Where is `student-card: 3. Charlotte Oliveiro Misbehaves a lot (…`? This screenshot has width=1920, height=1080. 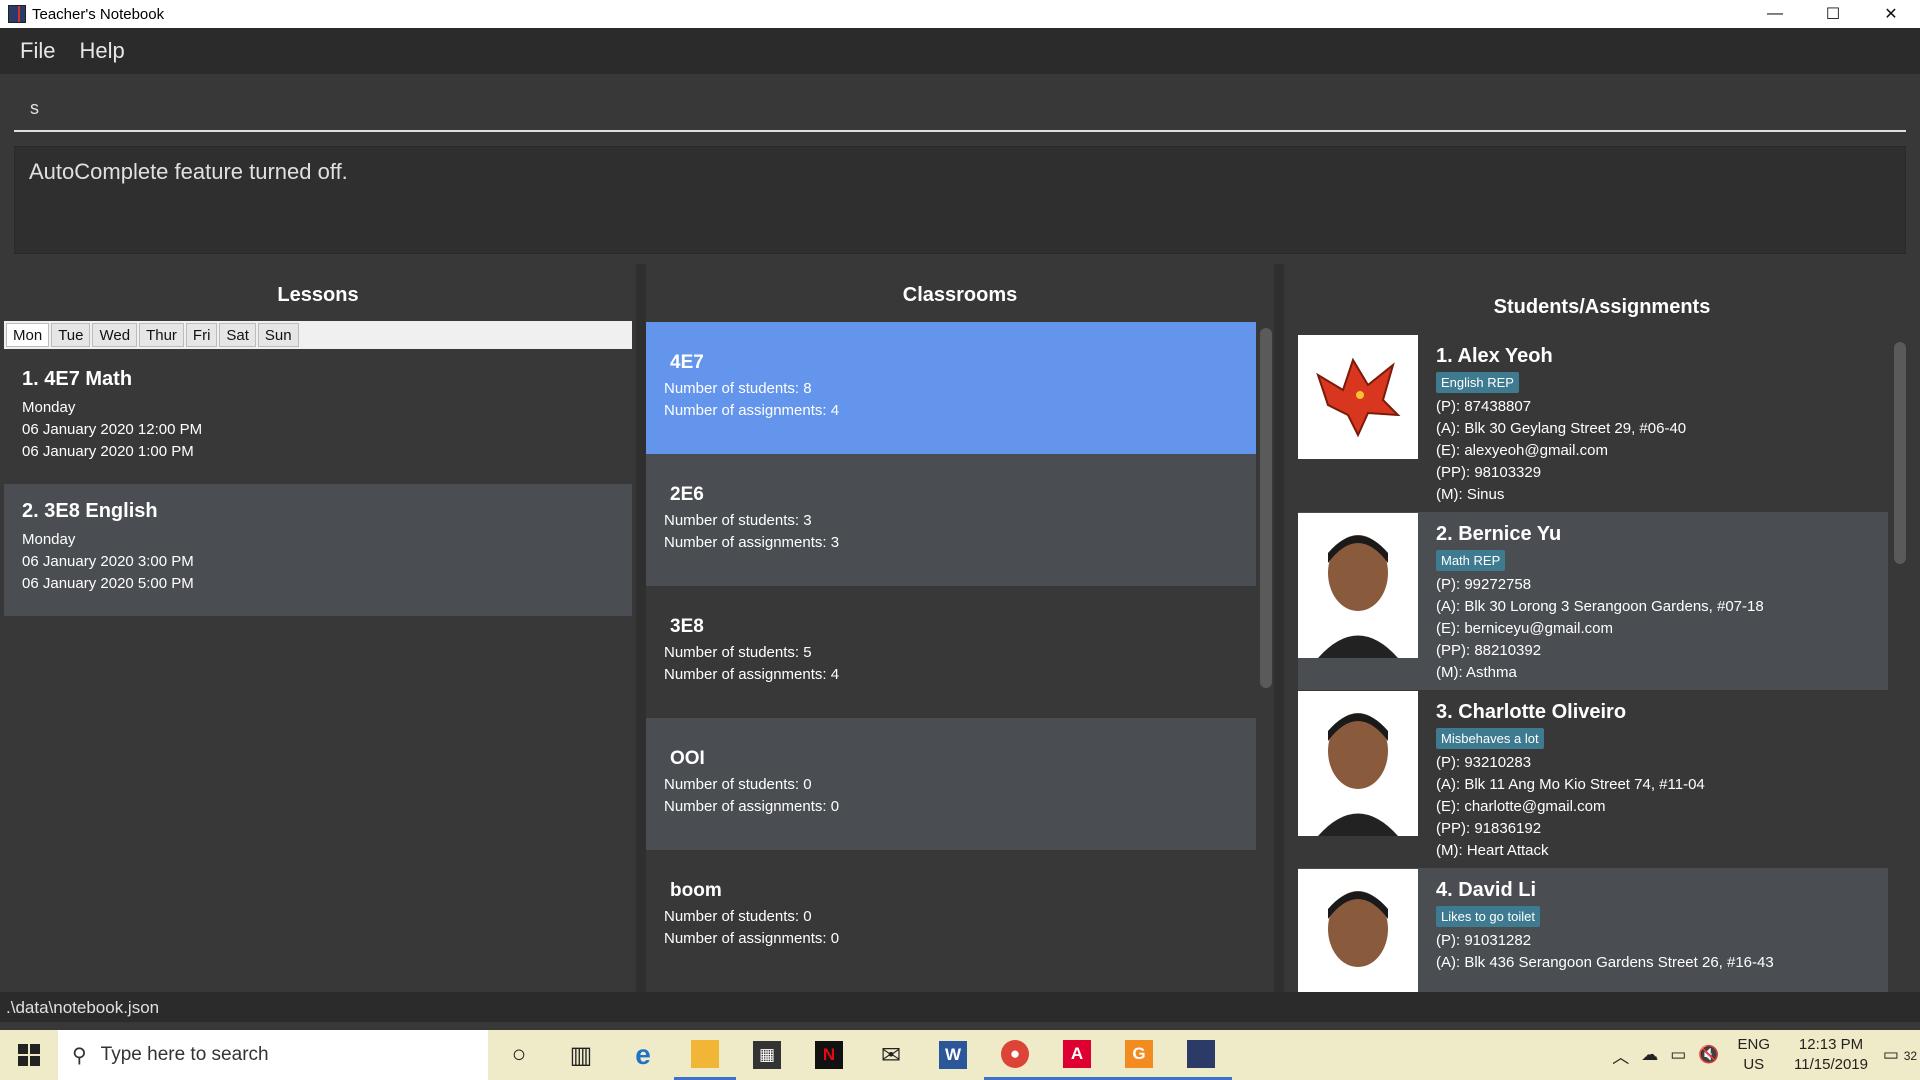 student-card: 3. Charlotte Oliveiro Misbehaves a lot (… is located at coordinates (1593, 779).